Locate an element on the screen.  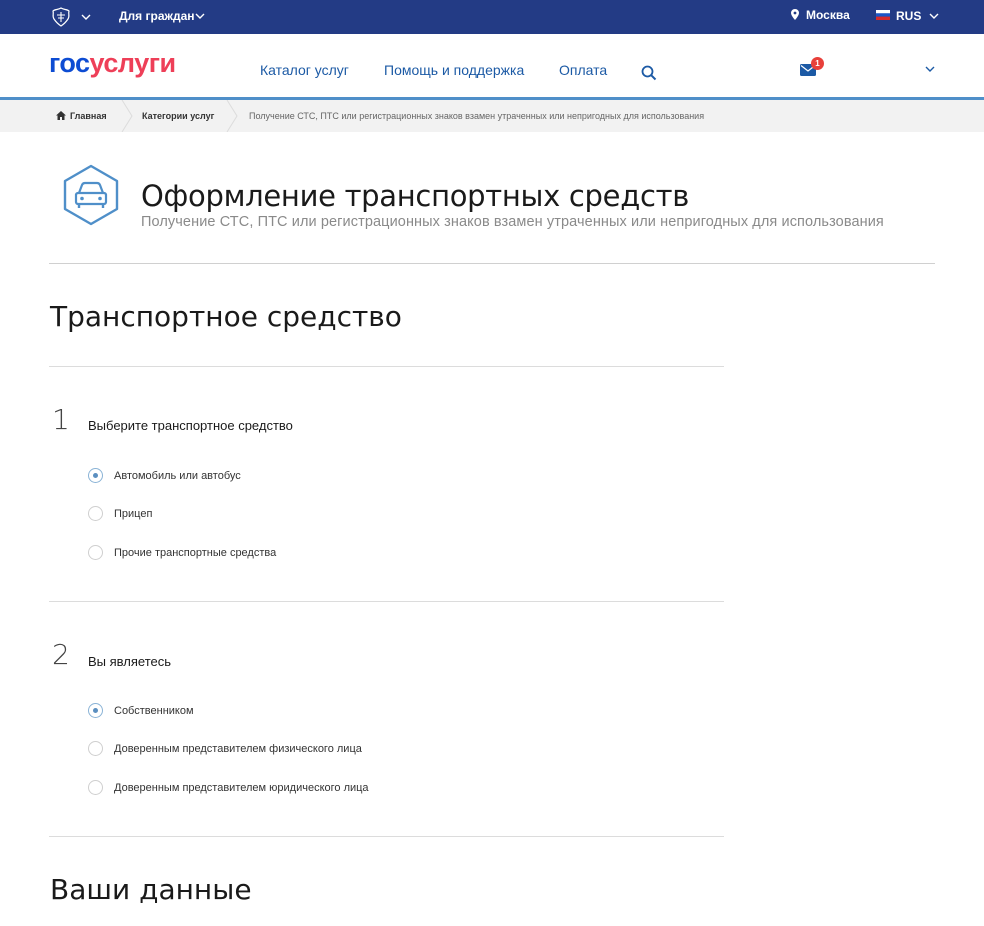
radio-legal-entity-representative is located at coordinates (95, 787).